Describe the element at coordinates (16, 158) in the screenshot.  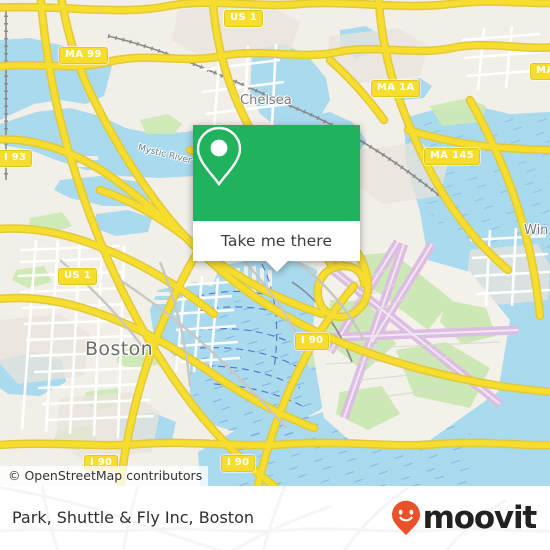
I see `highway-shield-i-93: I 93` at that location.